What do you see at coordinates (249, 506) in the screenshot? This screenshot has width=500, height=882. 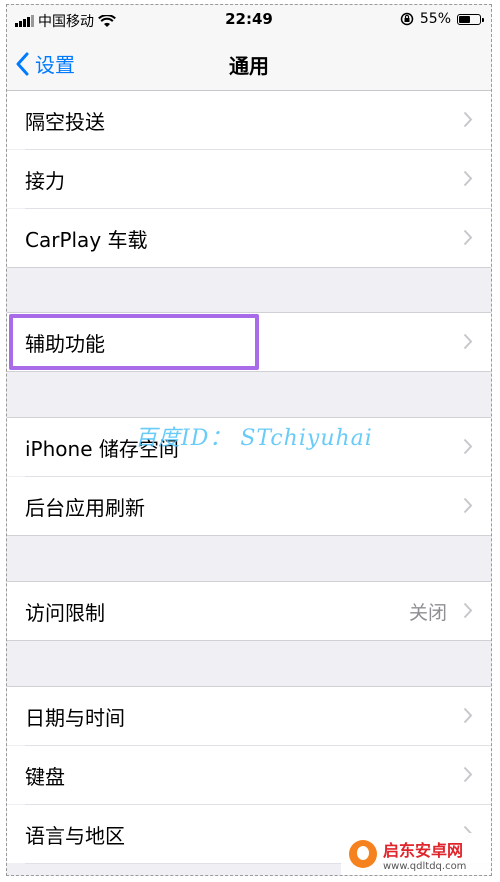 I see `settings-row-background-refresh: 后台应用刷新` at bounding box center [249, 506].